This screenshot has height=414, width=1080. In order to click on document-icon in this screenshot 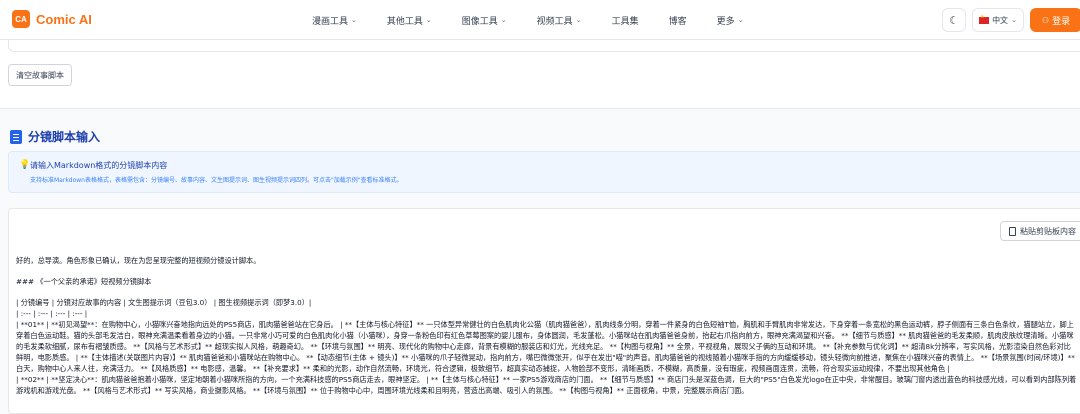, I will do `click(16, 136)`.